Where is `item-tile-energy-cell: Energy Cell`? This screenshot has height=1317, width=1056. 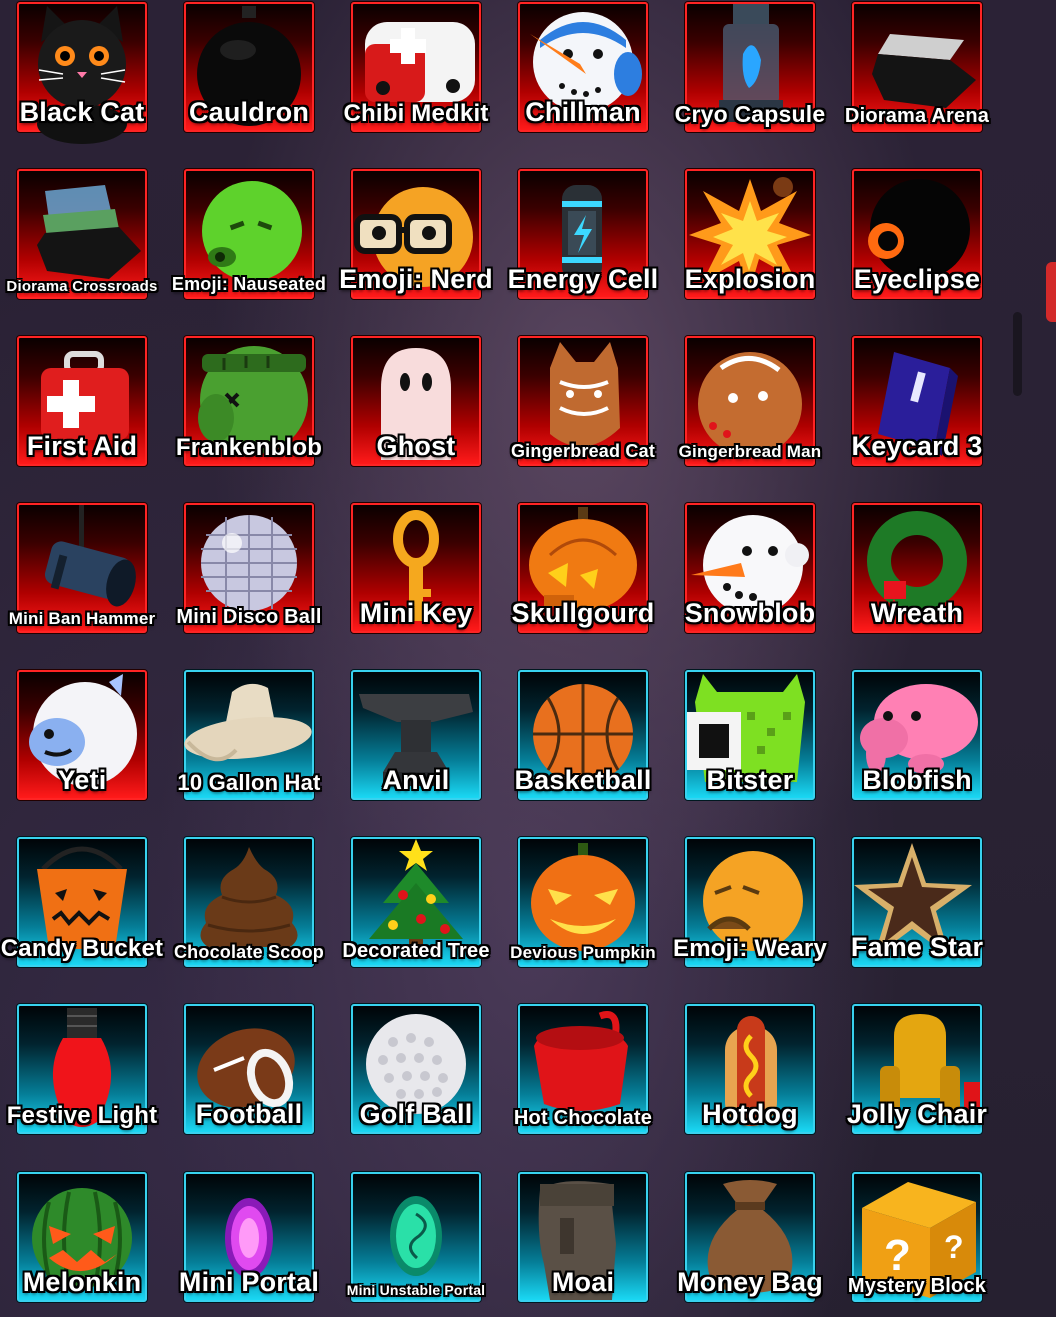
item-tile-energy-cell: Energy Cell is located at coordinates (583, 234).